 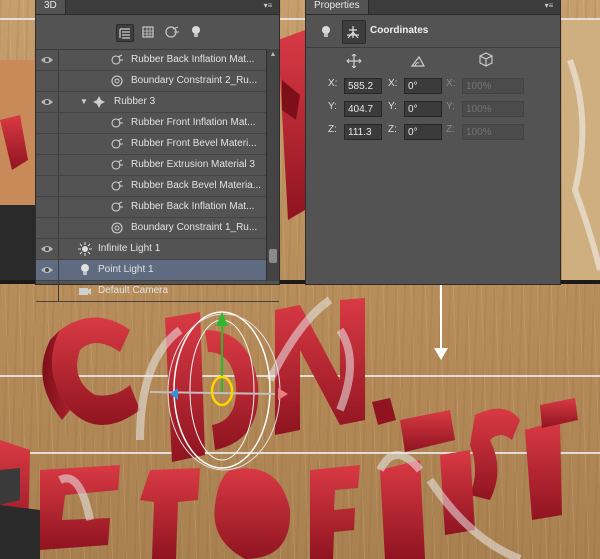 I want to click on expand-triangle-icon: ▼, so click(x=84, y=102).